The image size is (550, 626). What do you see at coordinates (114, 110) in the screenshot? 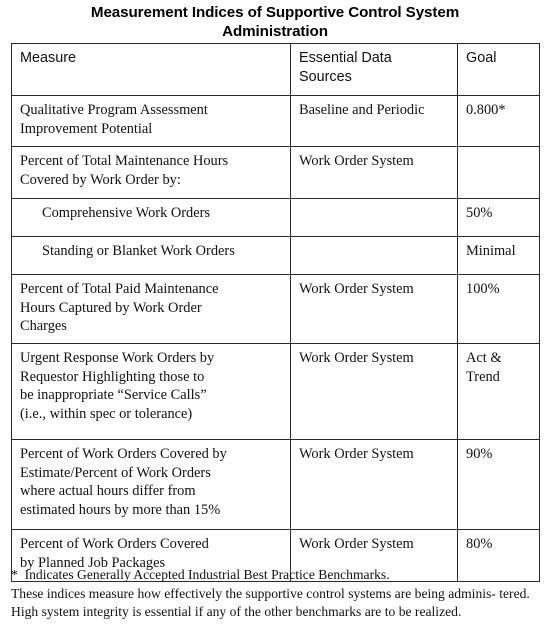
I see `measure-line-1: Qualitative Program Assessment` at bounding box center [114, 110].